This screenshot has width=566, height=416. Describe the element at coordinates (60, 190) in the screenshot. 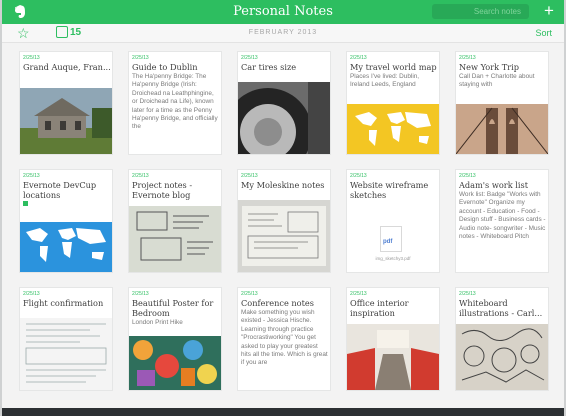

I see `note-title: Evernote DevCup locations` at that location.